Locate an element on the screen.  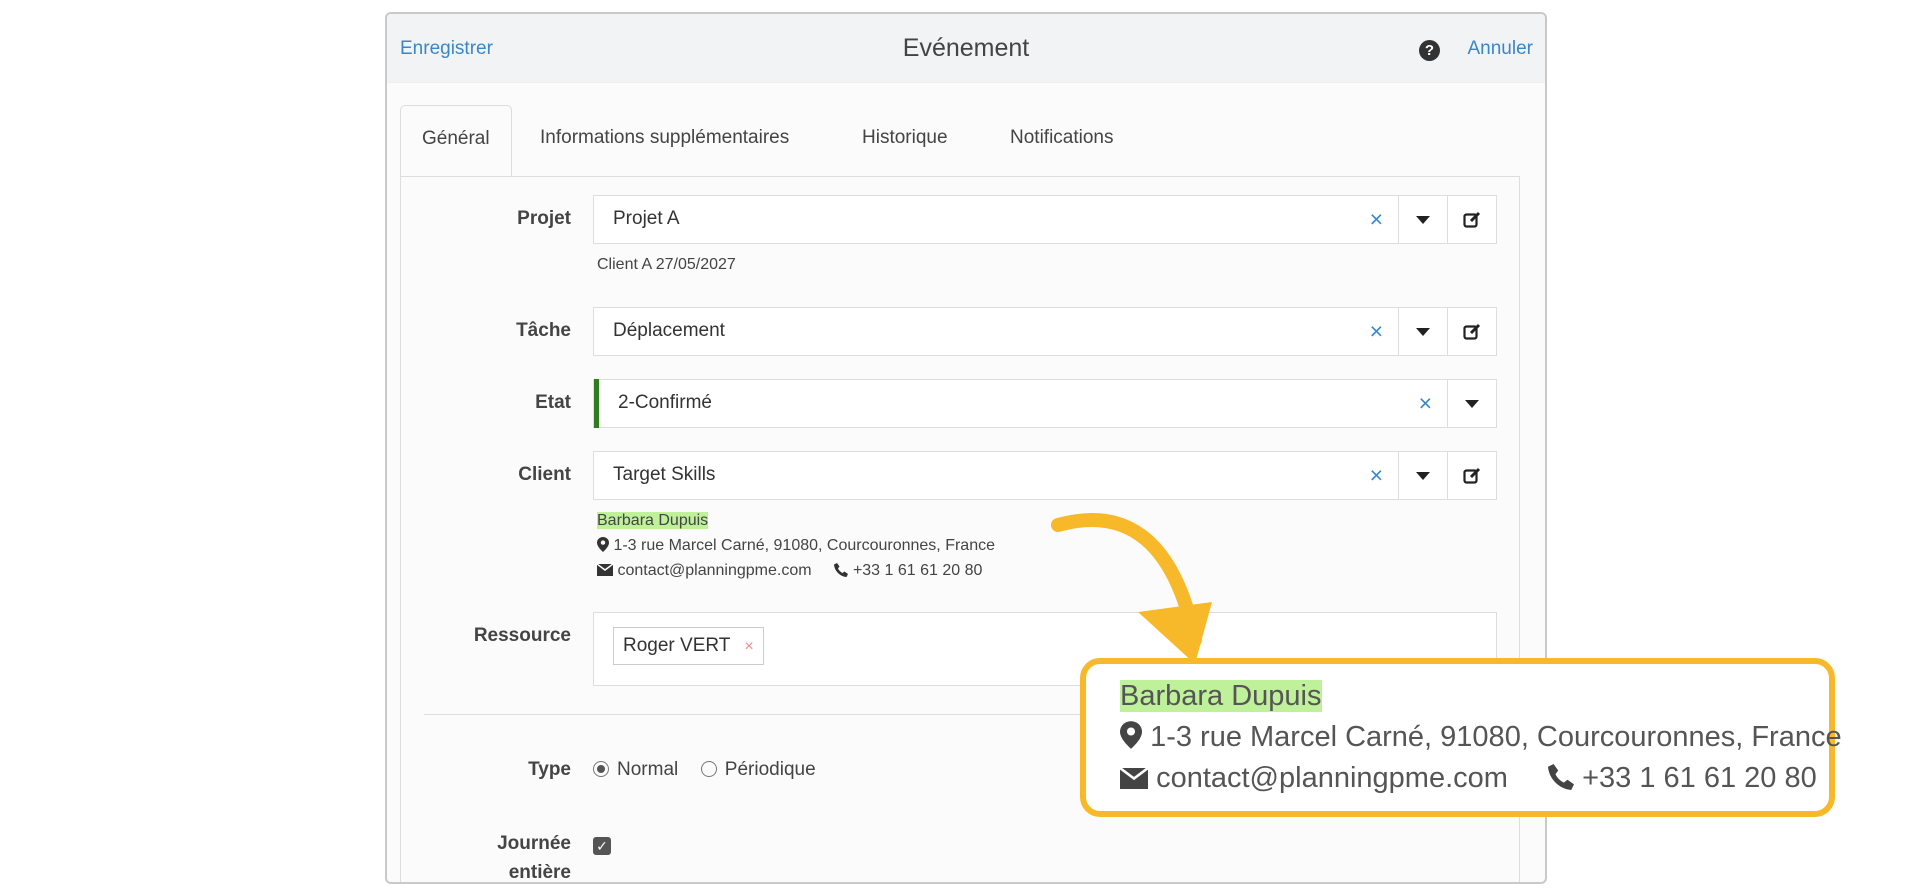
remove-tag-icon: × is located at coordinates (748, 646).